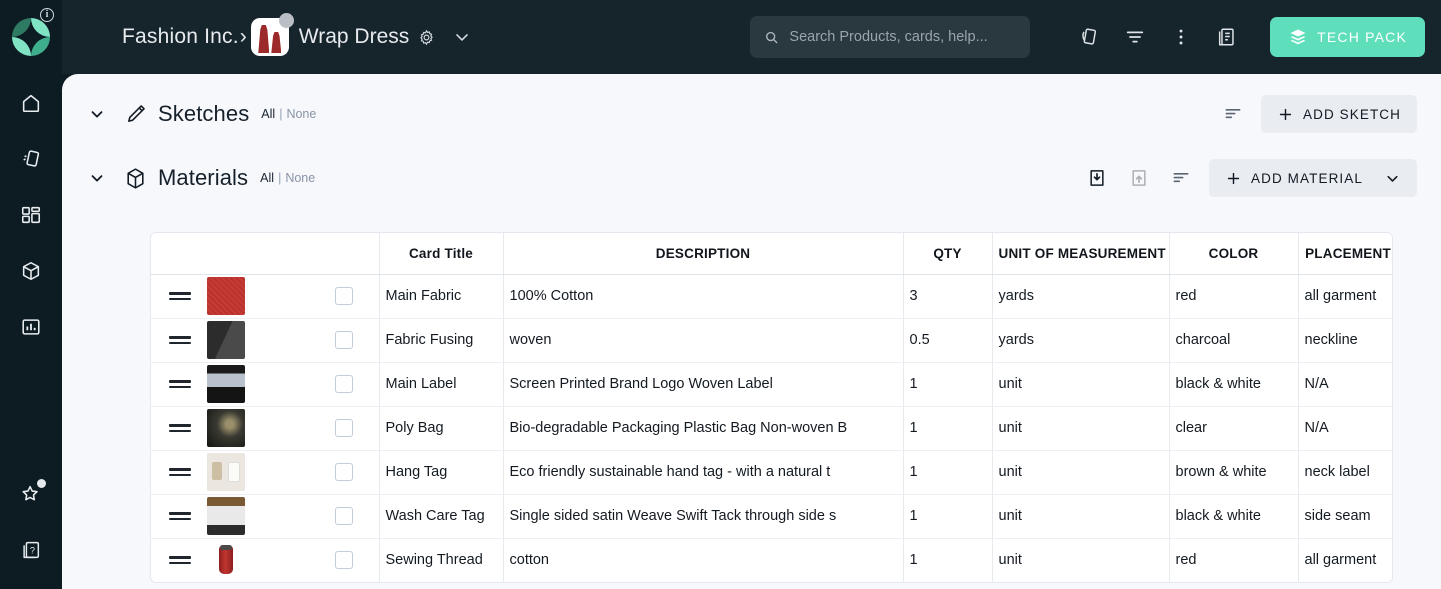  Describe the element at coordinates (1181, 37) in the screenshot. I see `more-options-button` at that location.